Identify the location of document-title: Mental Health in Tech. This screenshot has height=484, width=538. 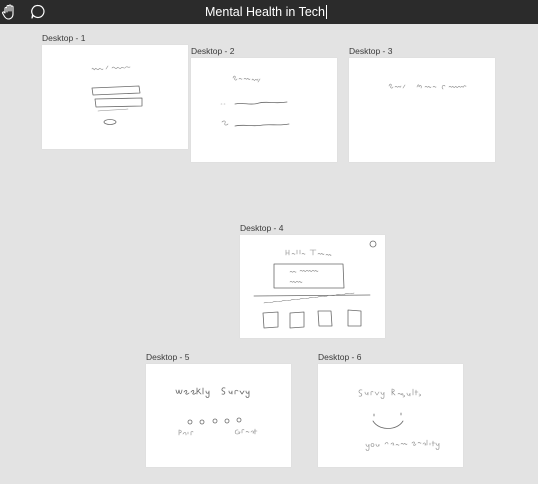
(266, 12).